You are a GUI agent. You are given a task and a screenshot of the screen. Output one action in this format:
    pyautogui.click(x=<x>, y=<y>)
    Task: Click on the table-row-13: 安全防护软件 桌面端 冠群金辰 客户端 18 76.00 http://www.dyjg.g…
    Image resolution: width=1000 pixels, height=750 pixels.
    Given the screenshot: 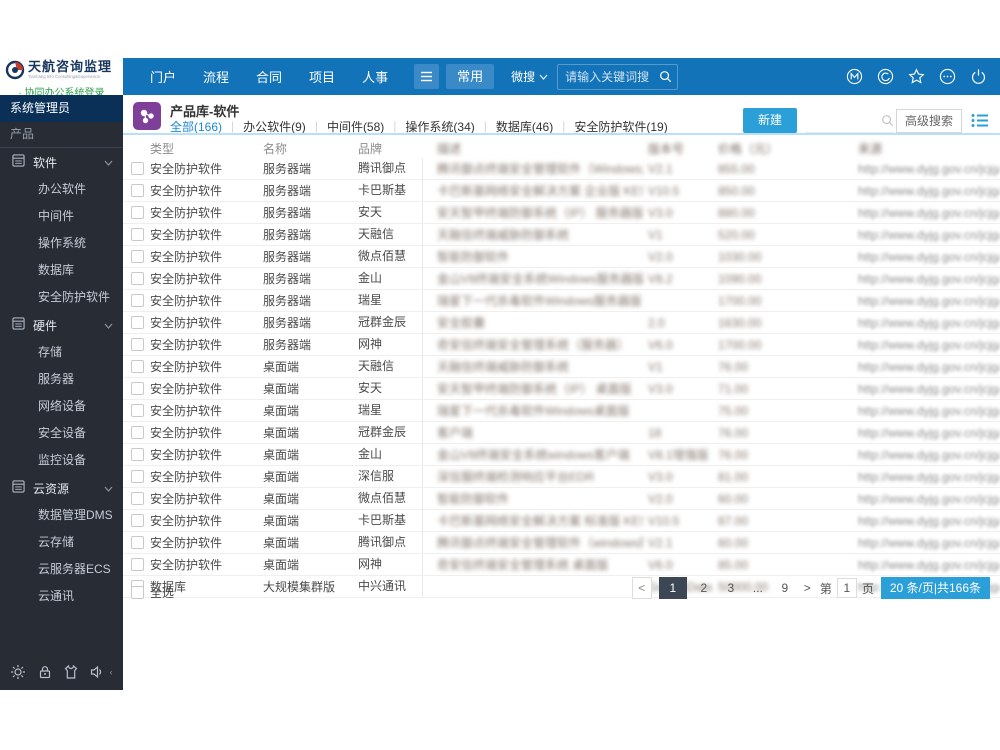 What is the action you would take?
    pyautogui.click(x=561, y=433)
    